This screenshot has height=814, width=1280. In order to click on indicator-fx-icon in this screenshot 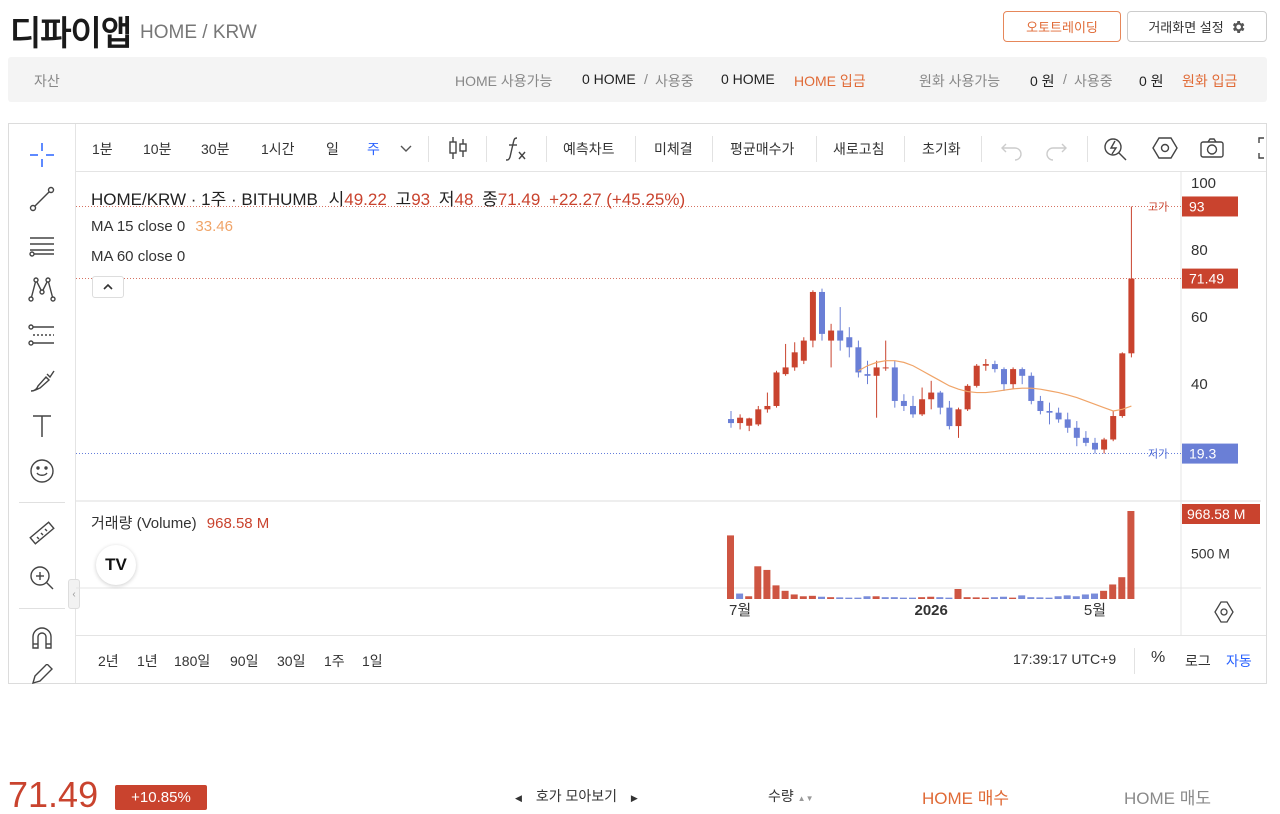, I will do `click(516, 148)`.